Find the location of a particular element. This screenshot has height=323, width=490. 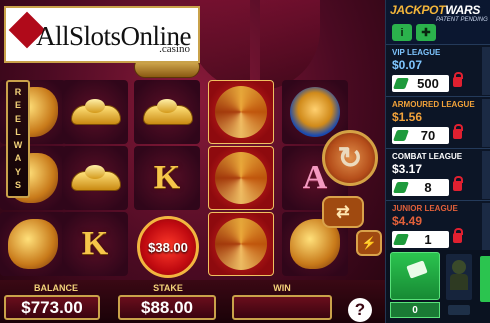

help-button: ? is located at coordinates (360, 310).